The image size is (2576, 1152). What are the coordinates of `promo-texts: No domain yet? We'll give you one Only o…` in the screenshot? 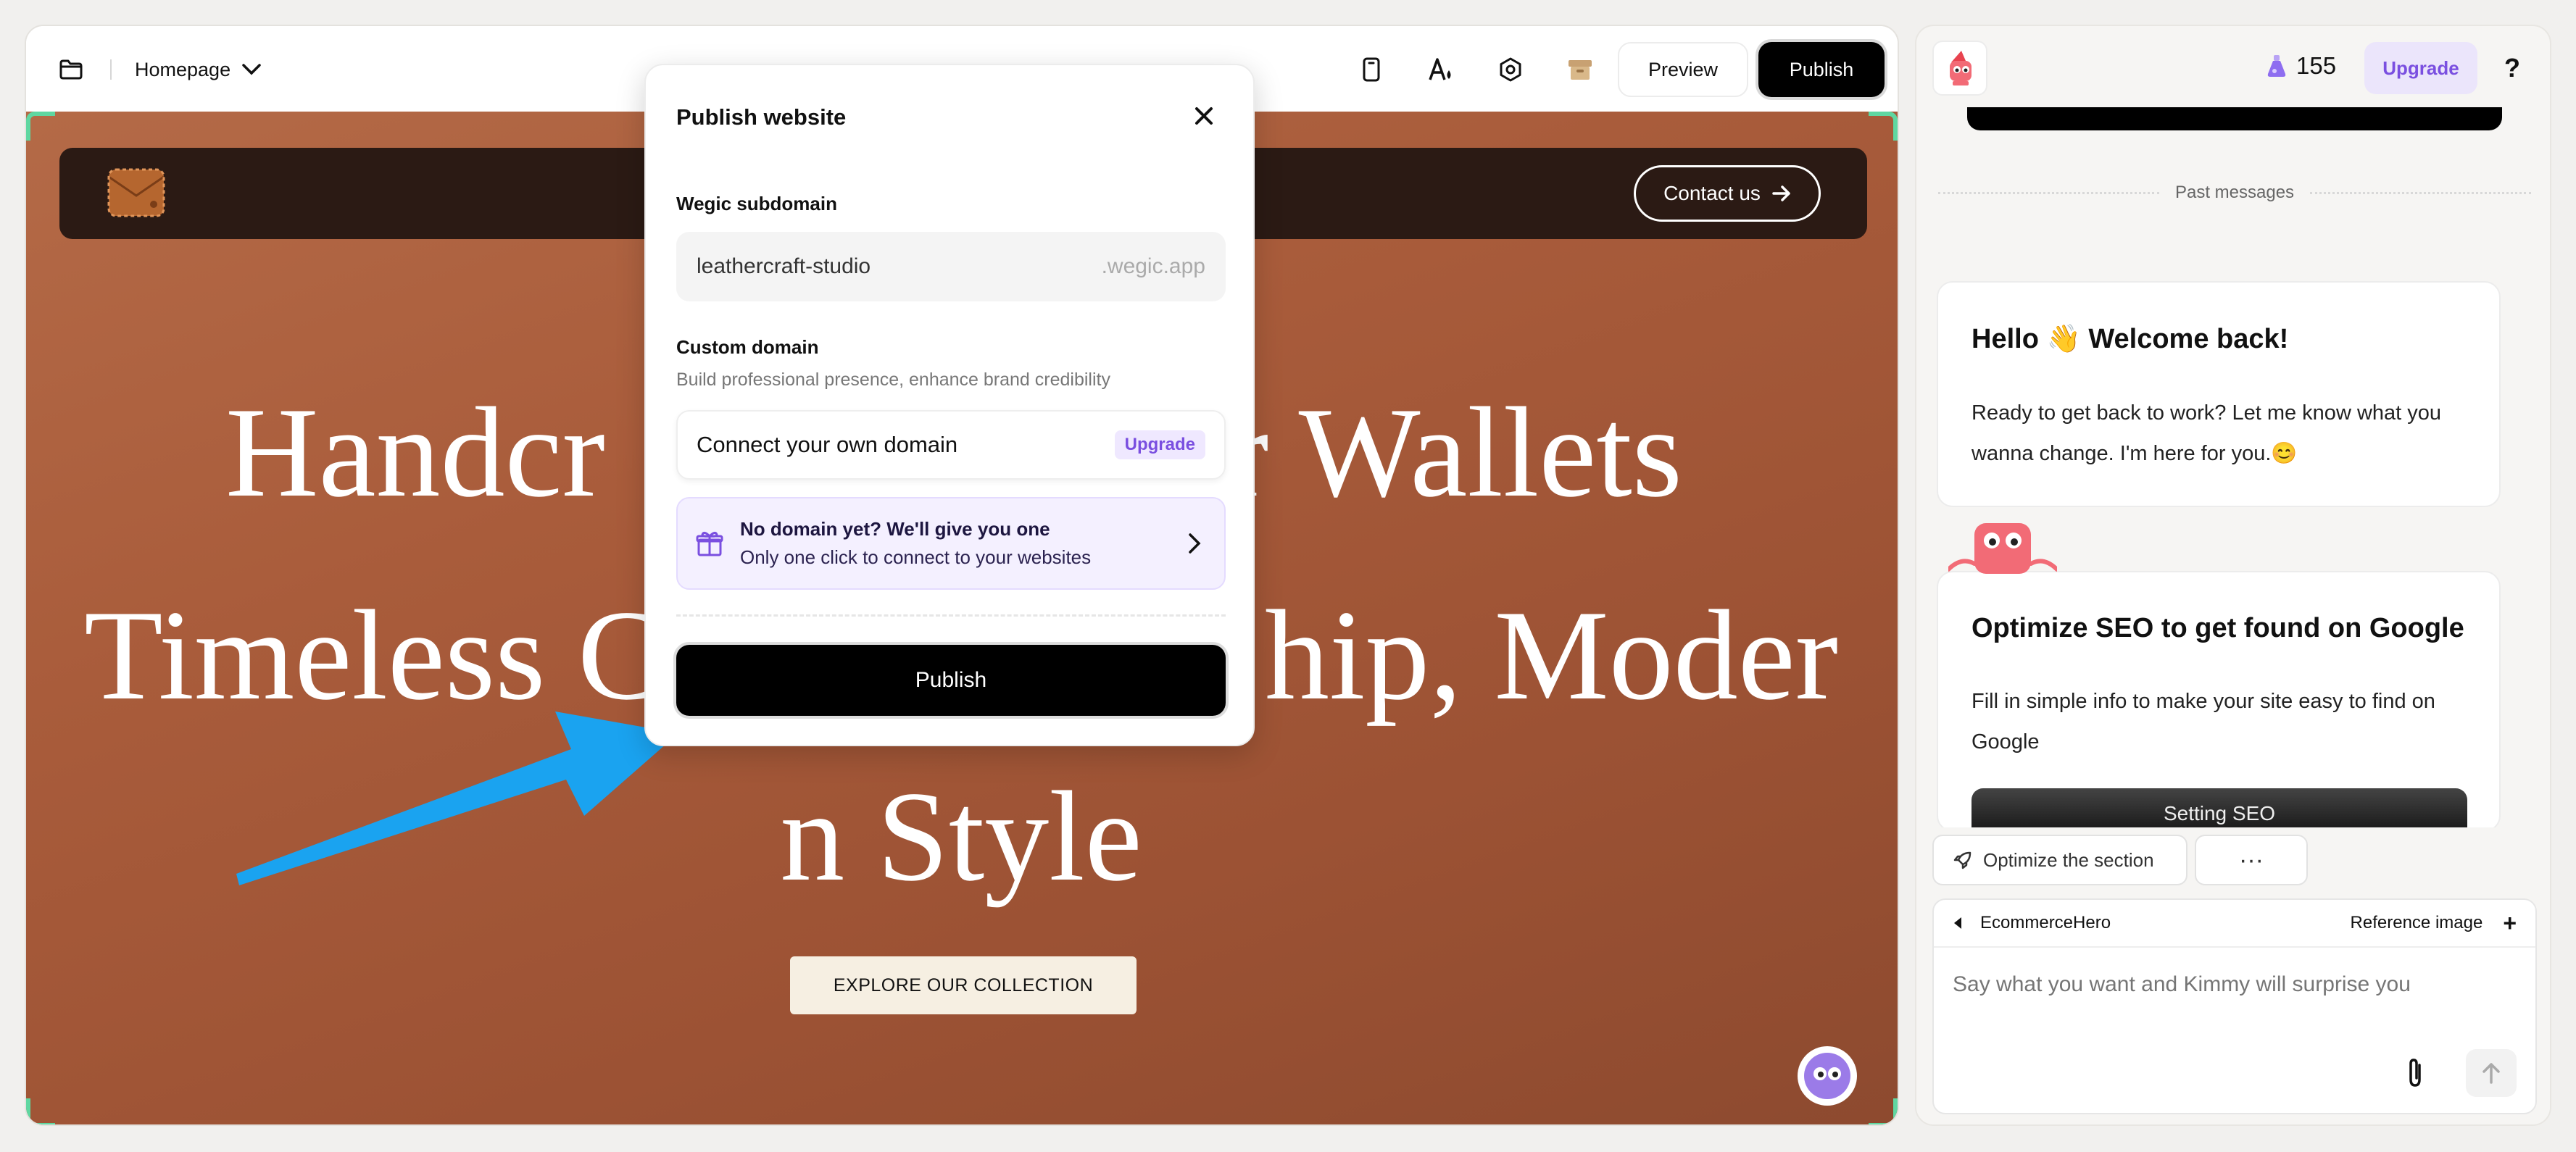 It's located at (960, 543).